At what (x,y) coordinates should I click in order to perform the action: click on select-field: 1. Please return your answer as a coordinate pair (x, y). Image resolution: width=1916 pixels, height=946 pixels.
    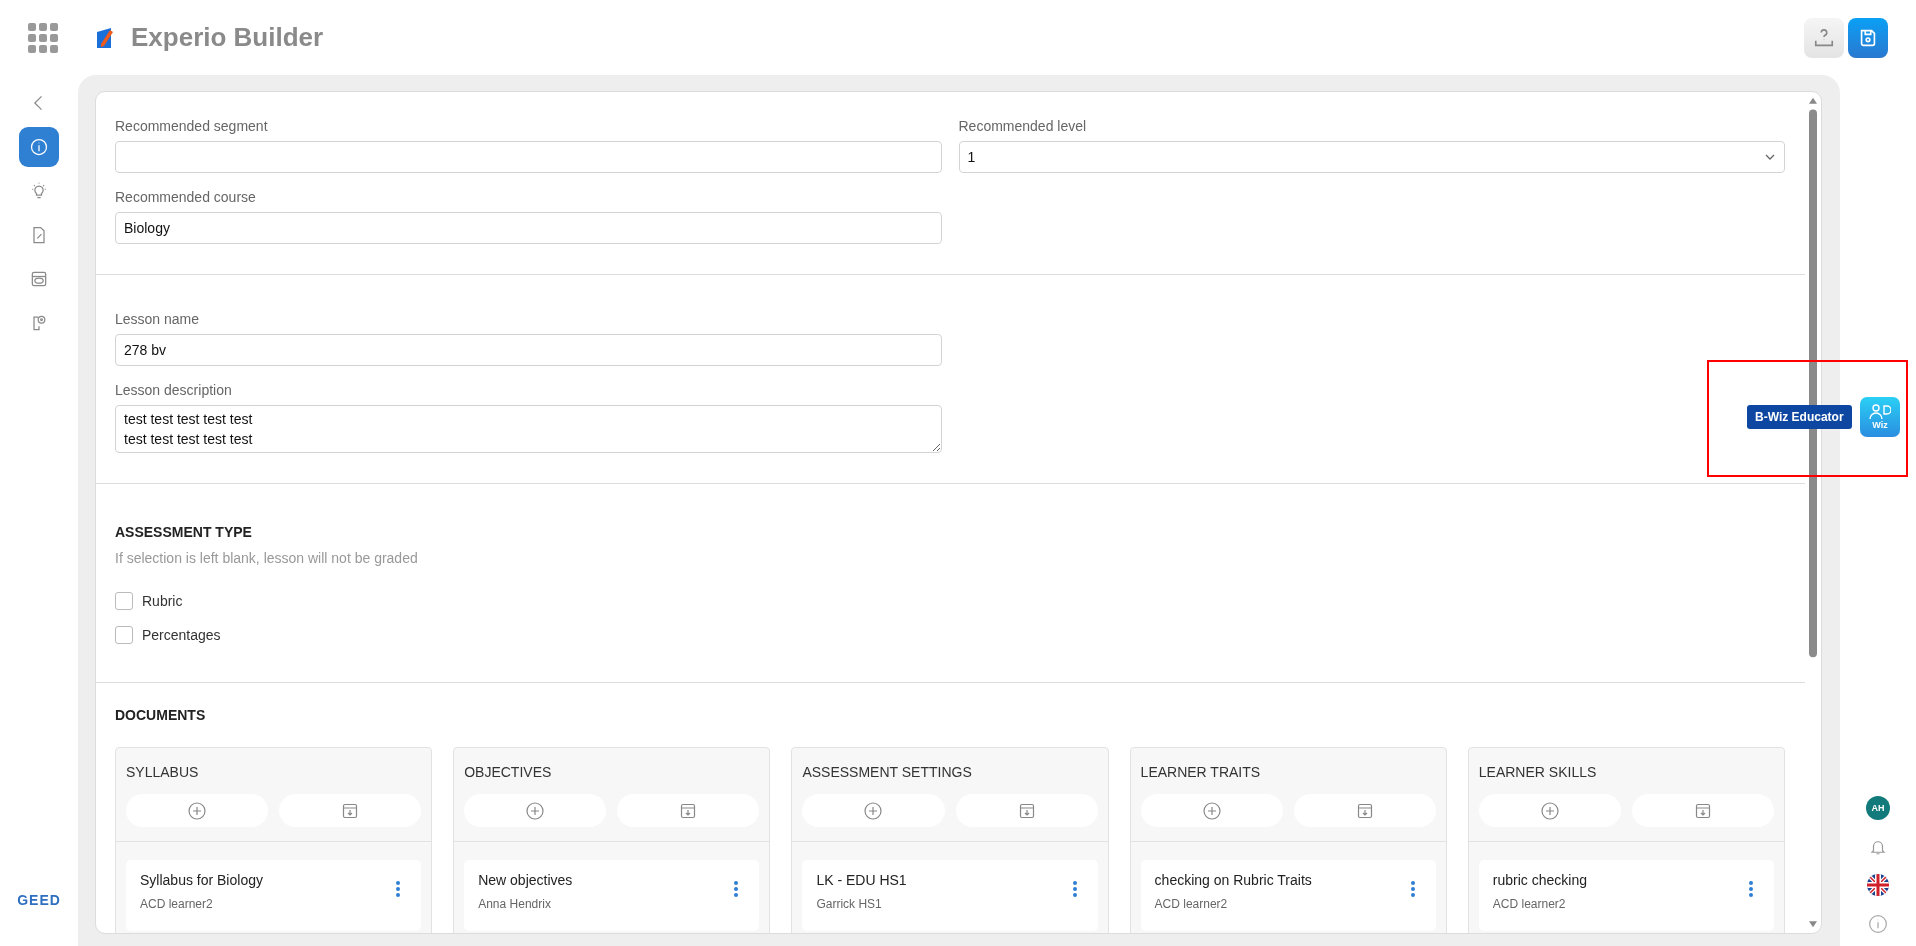
    Looking at the image, I should click on (1371, 157).